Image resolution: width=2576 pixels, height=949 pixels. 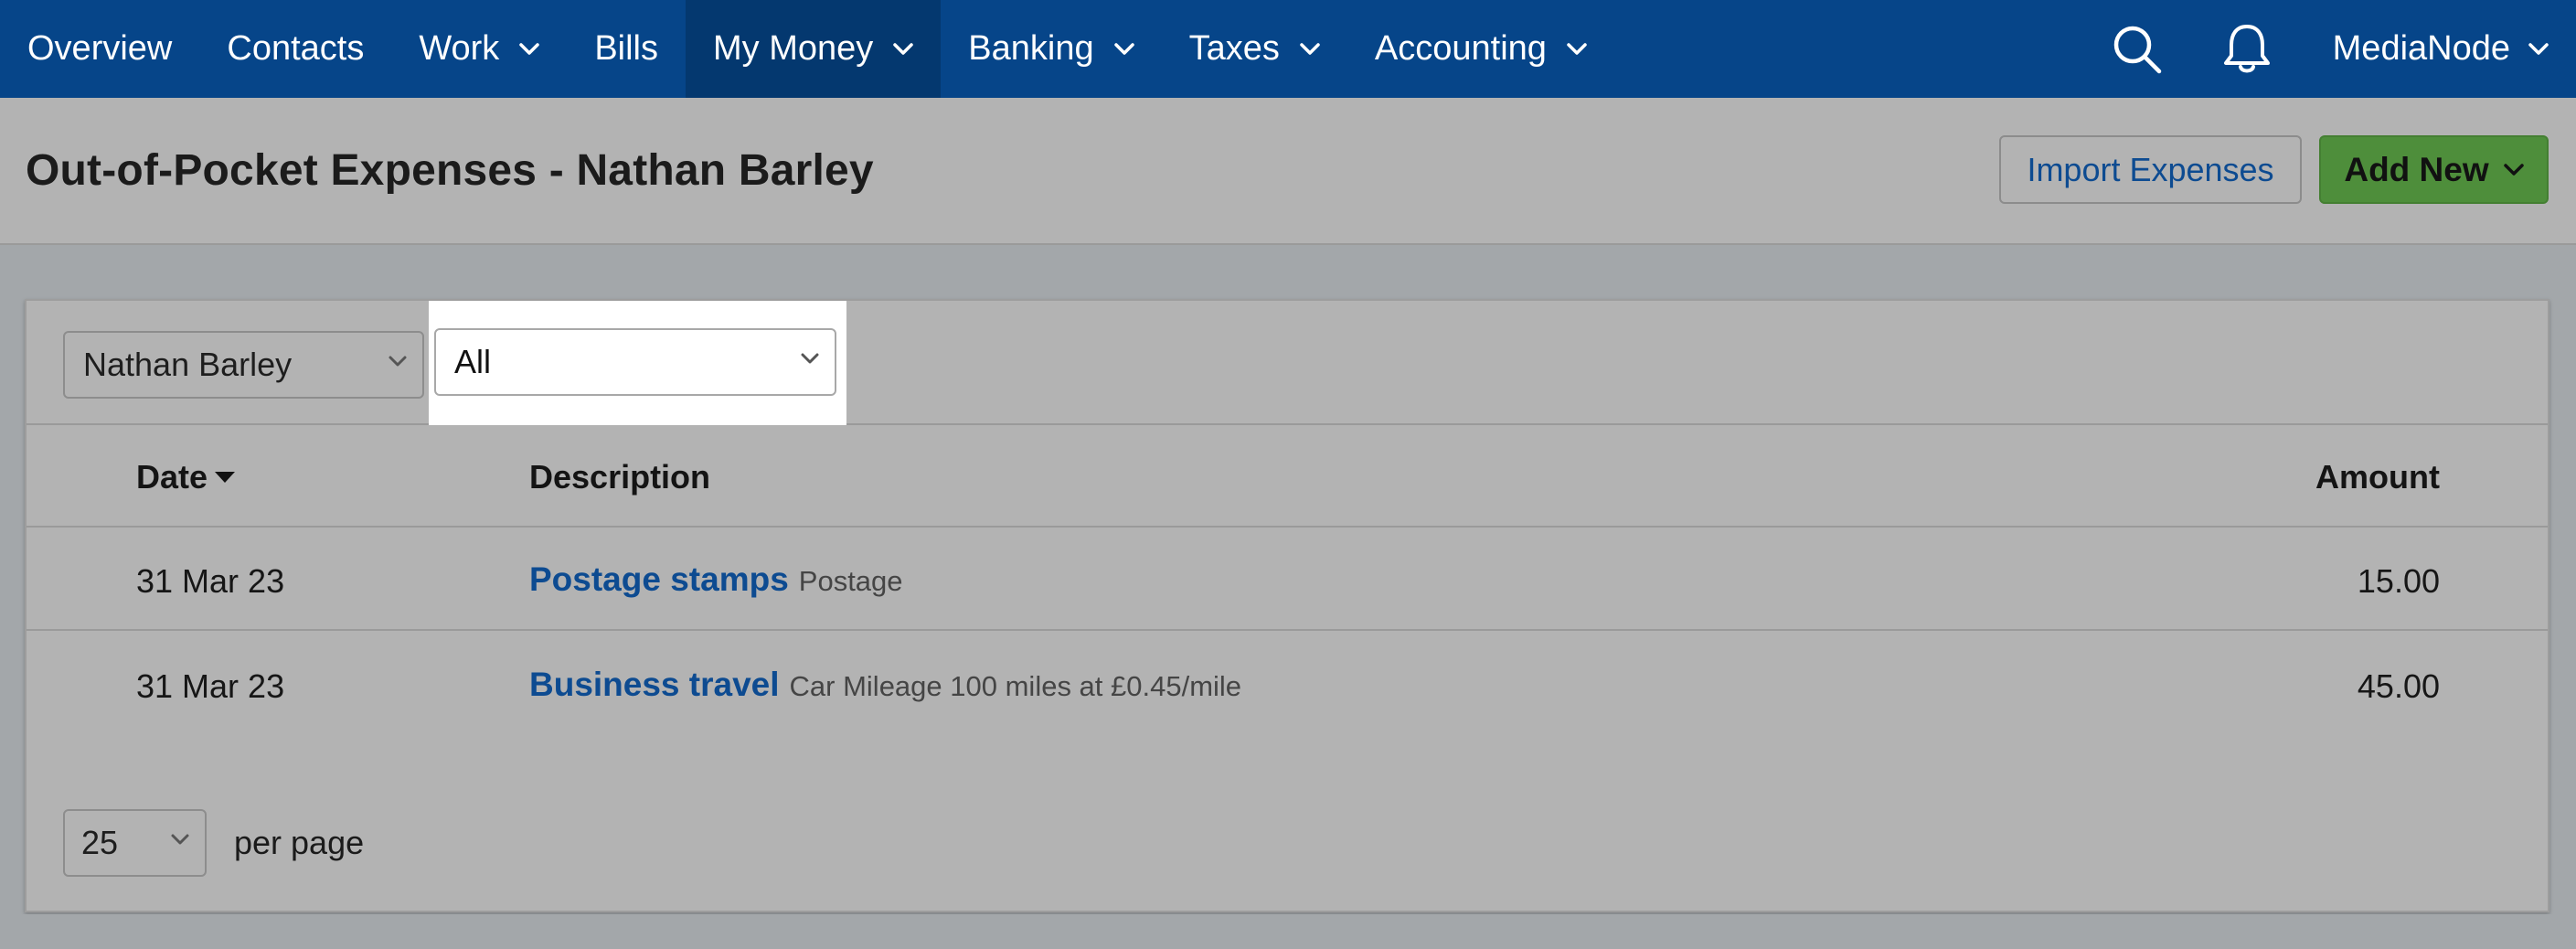 I want to click on nav-item-label: Overview, so click(x=100, y=48).